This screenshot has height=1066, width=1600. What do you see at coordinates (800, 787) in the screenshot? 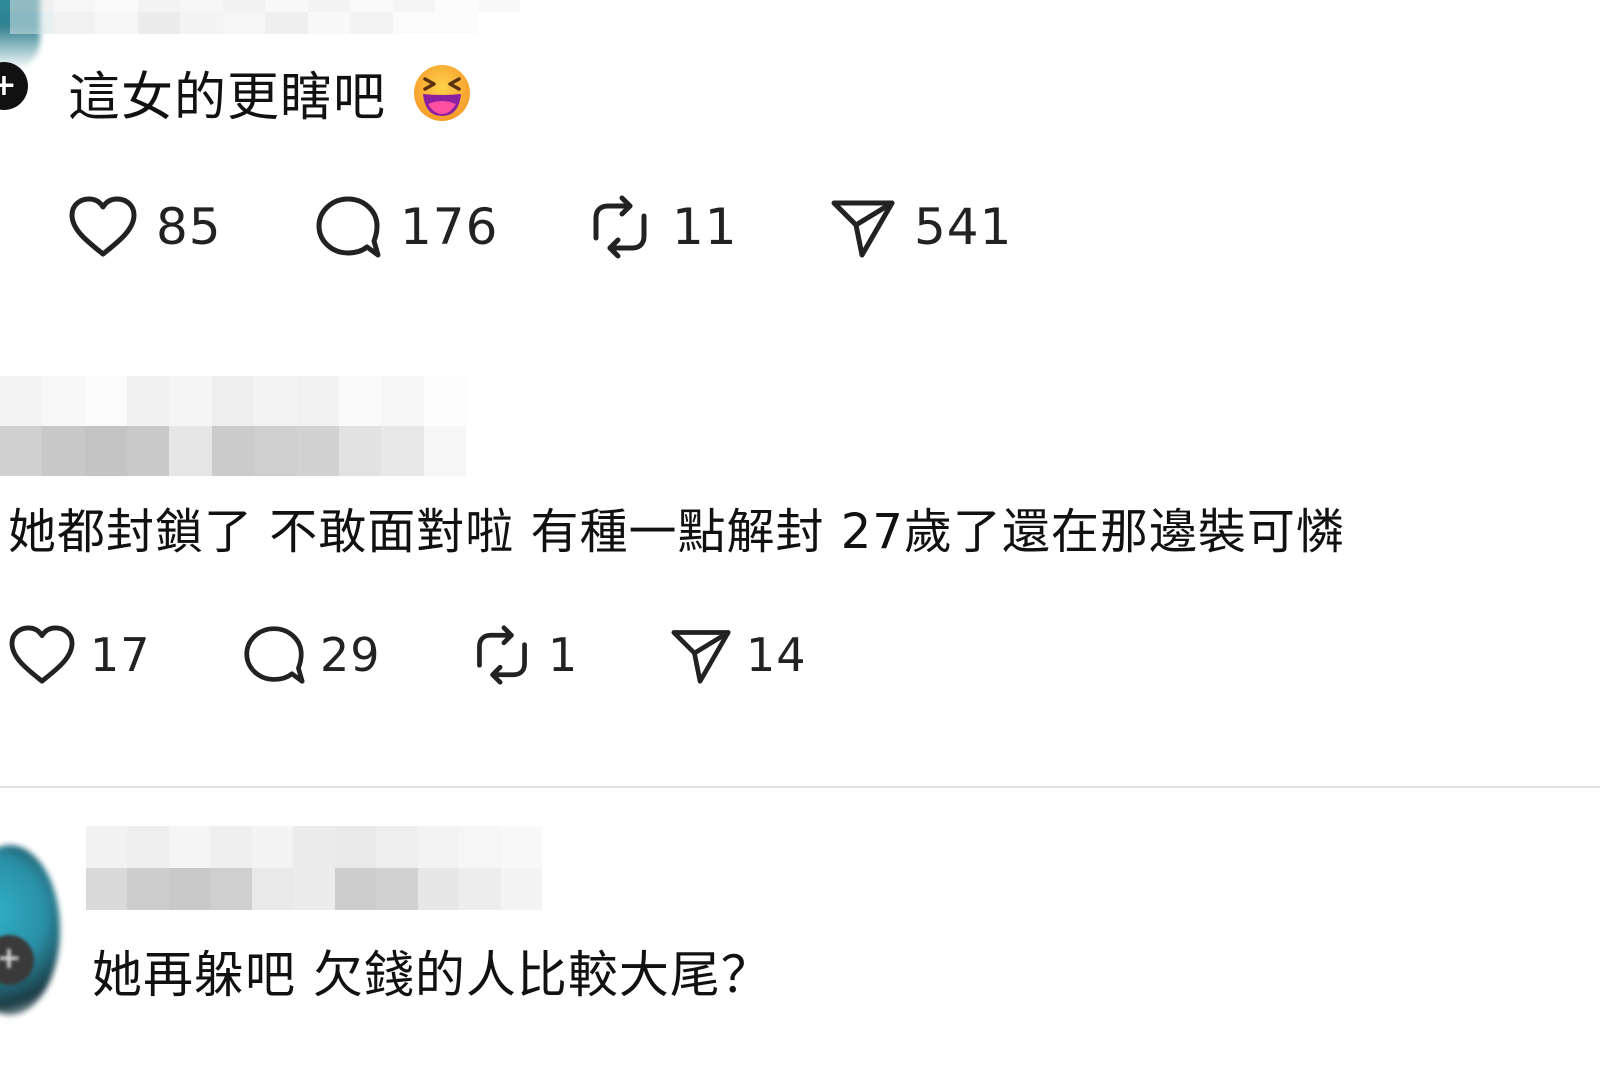
I see `post-divider` at bounding box center [800, 787].